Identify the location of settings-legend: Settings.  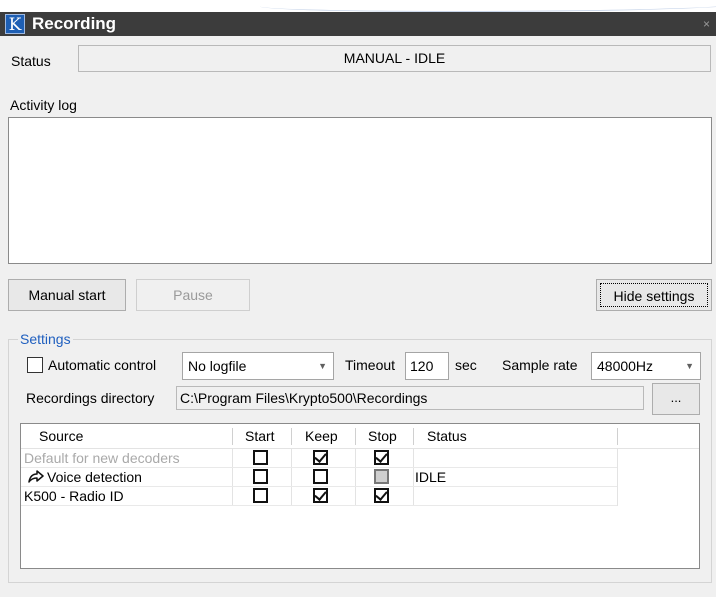
(45, 339).